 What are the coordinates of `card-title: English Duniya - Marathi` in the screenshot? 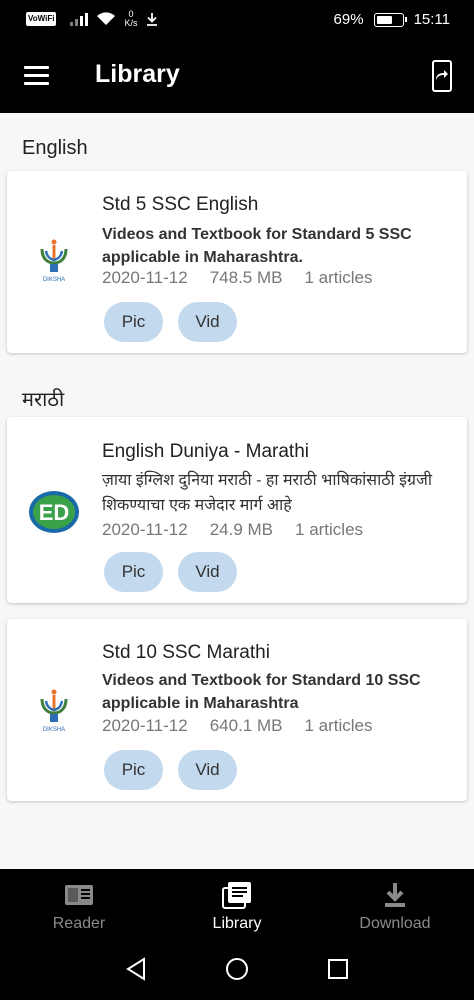 It's located at (205, 451).